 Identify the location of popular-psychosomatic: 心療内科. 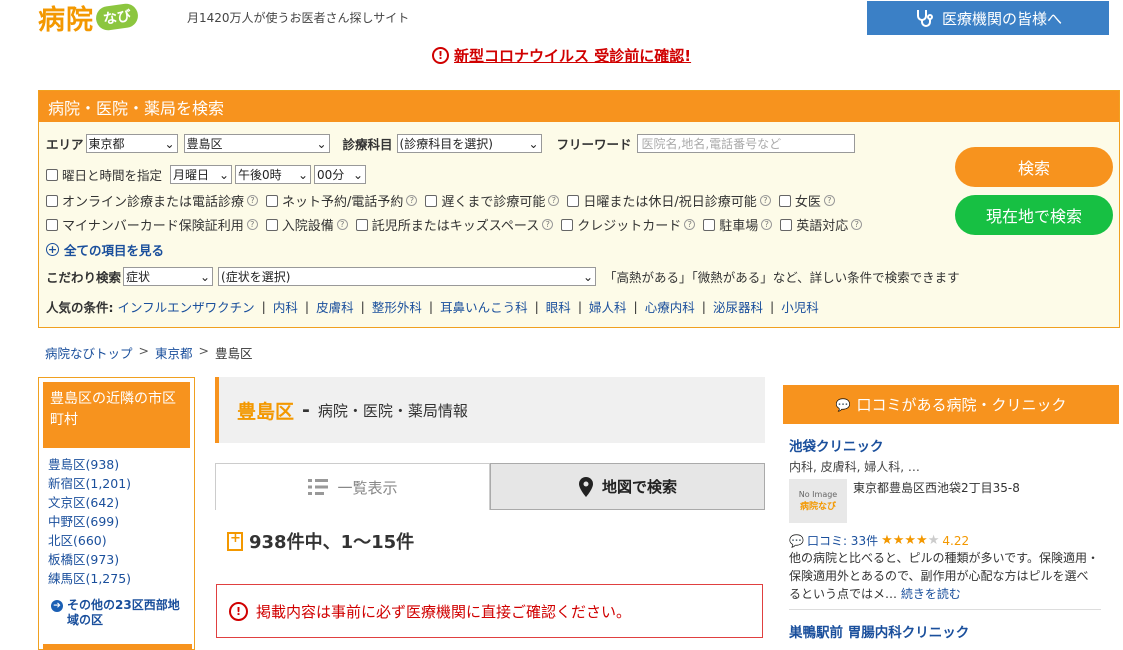
(670, 306).